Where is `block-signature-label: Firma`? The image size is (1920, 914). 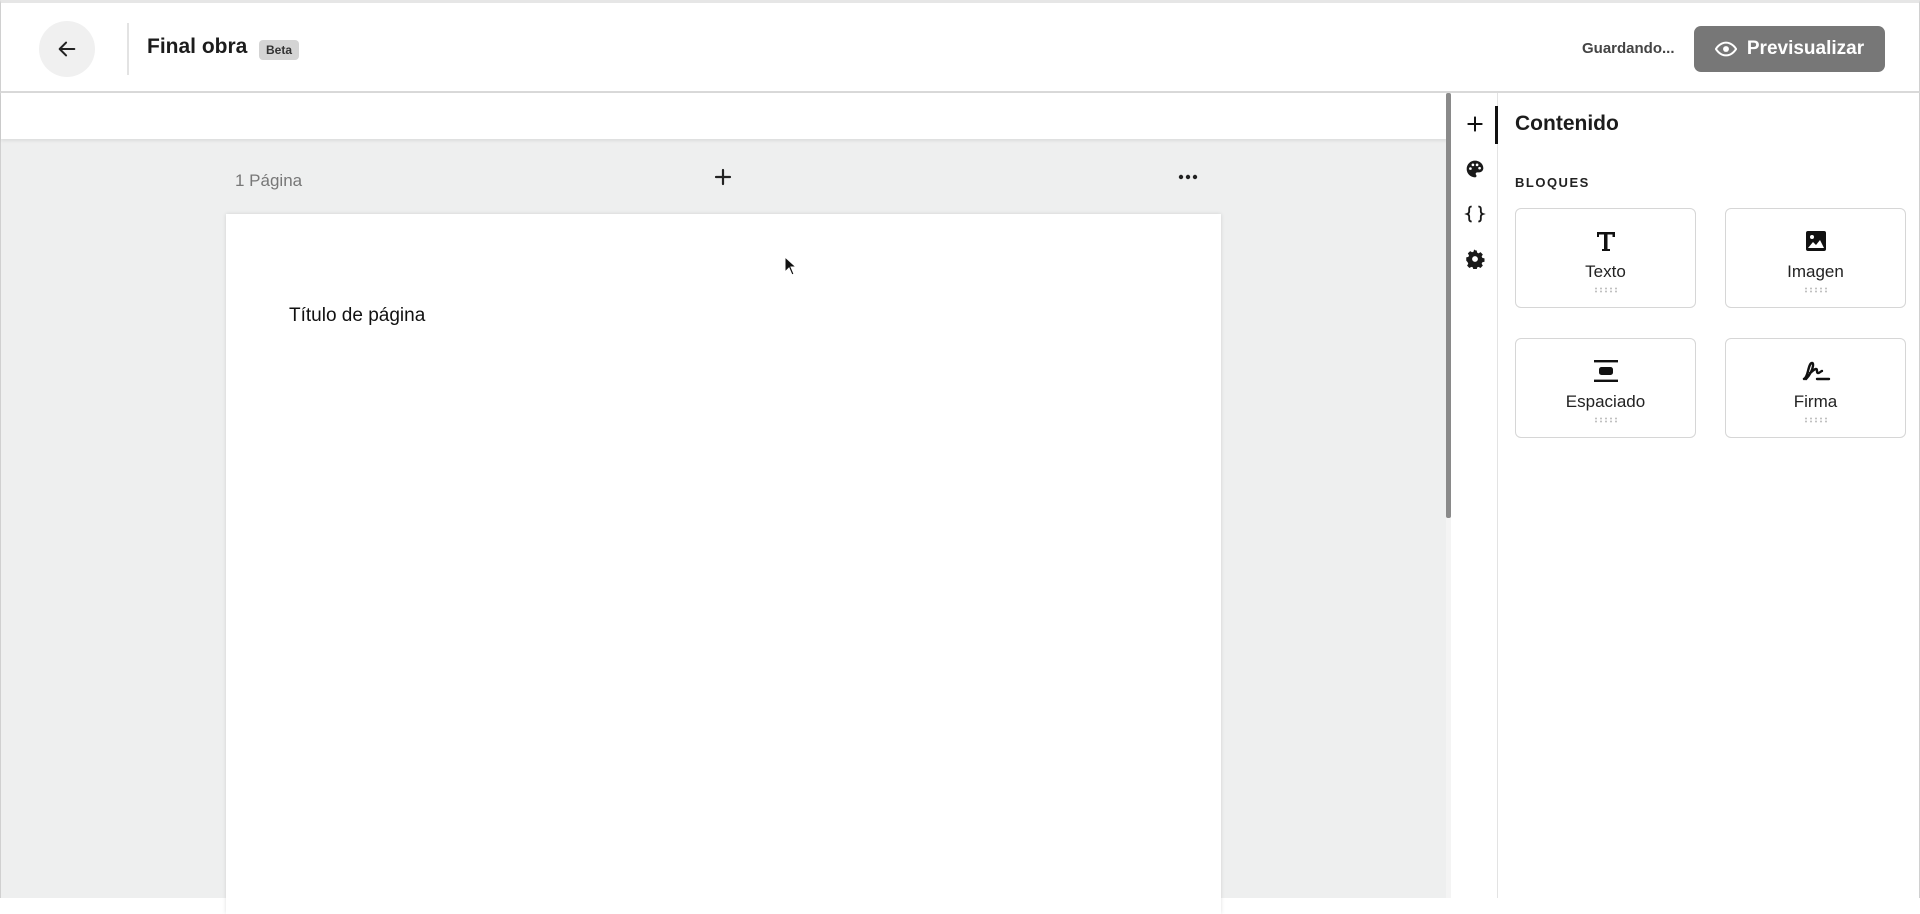 block-signature-label: Firma is located at coordinates (1815, 401).